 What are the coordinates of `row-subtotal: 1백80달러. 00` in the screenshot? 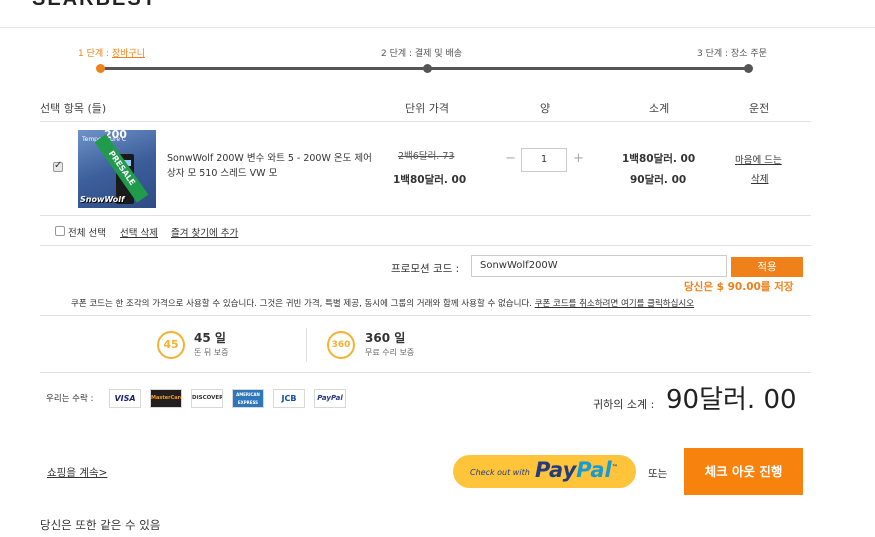 It's located at (659, 159).